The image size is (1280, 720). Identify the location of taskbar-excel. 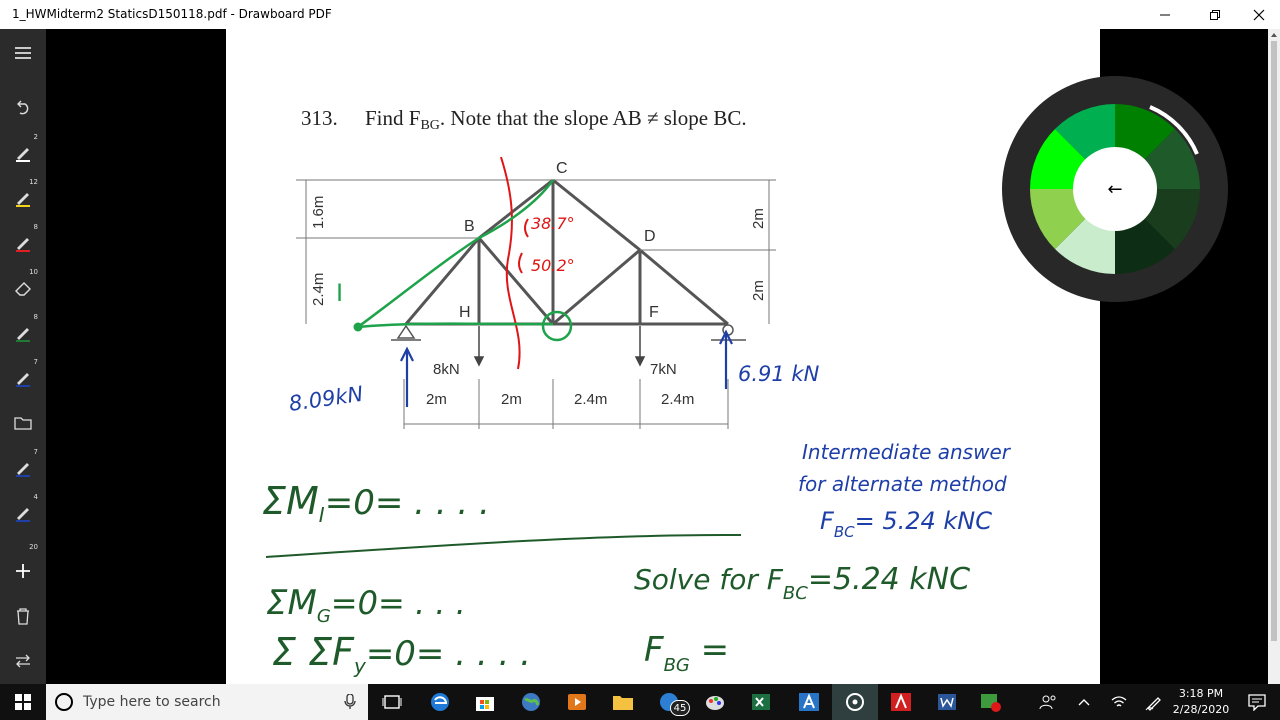
(761, 702).